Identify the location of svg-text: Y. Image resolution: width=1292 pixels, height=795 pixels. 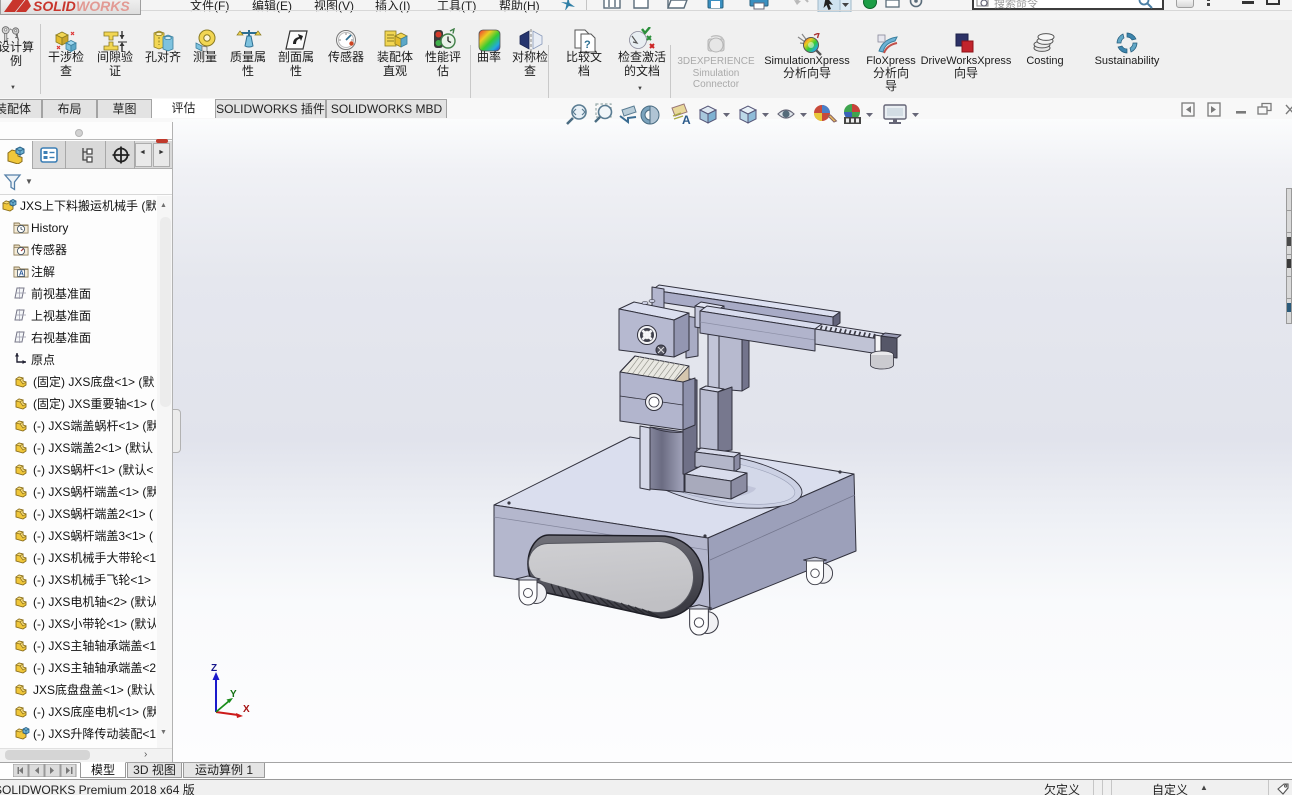
(233, 694).